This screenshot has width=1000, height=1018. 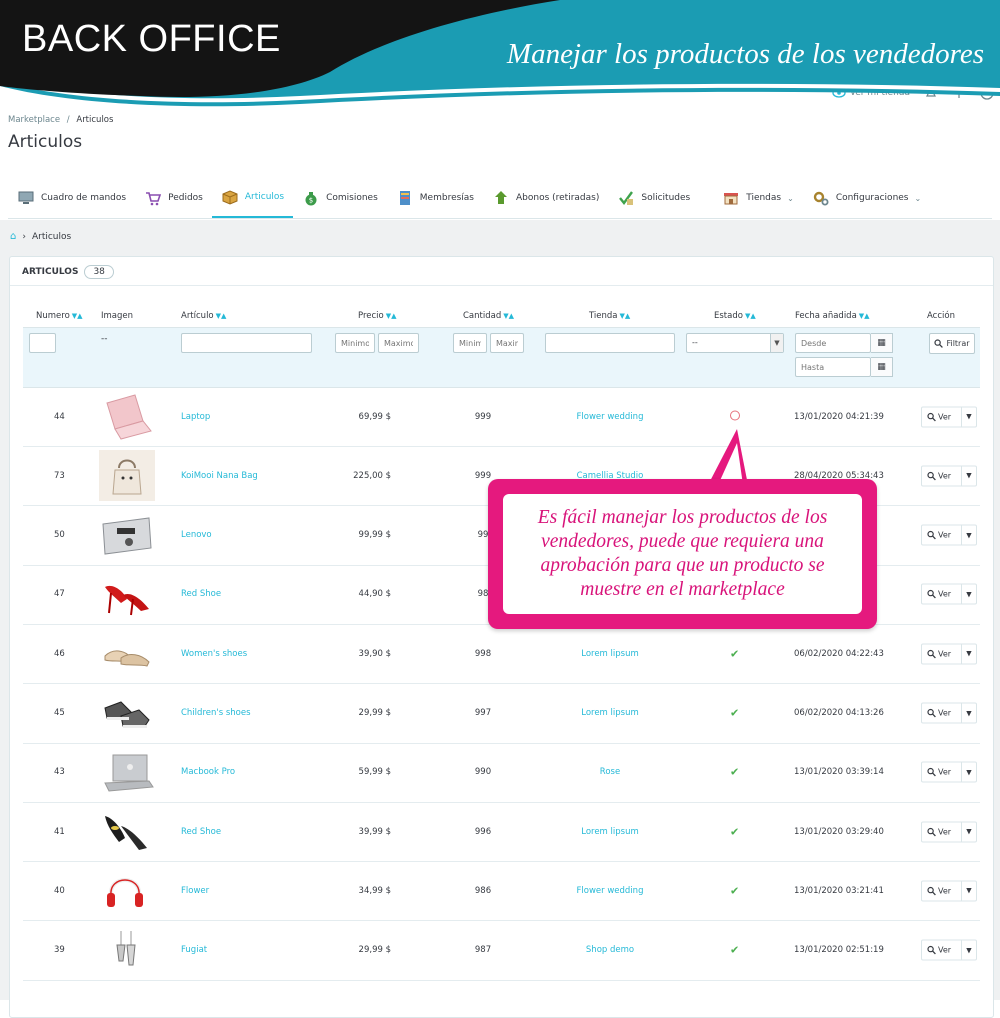 What do you see at coordinates (208, 772) in the screenshot?
I see `product-name-link: Macbook Pro` at bounding box center [208, 772].